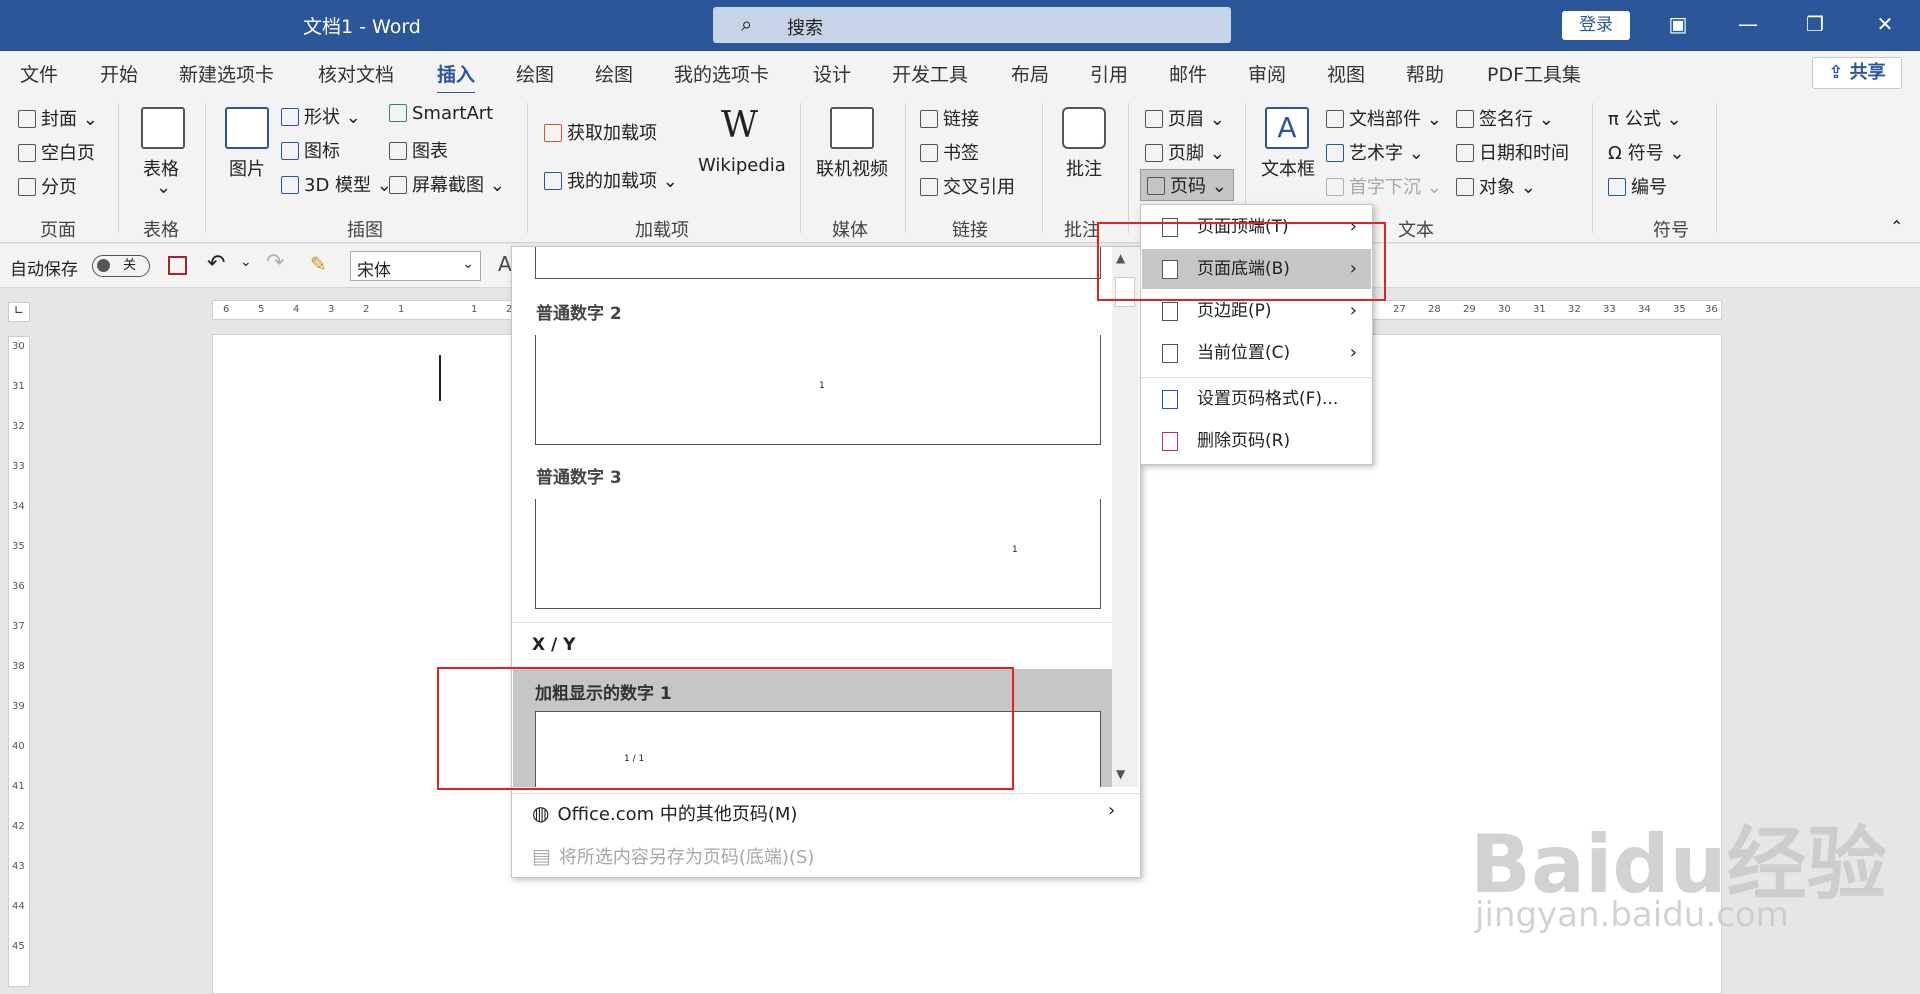  I want to click on signature-line-button: 签名行 ⌄, so click(1505, 118).